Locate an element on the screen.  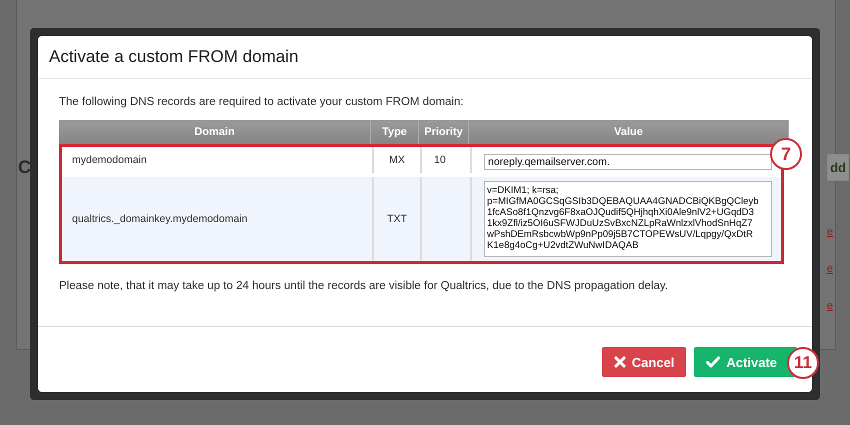
cancel-button: Cancel is located at coordinates (644, 362).